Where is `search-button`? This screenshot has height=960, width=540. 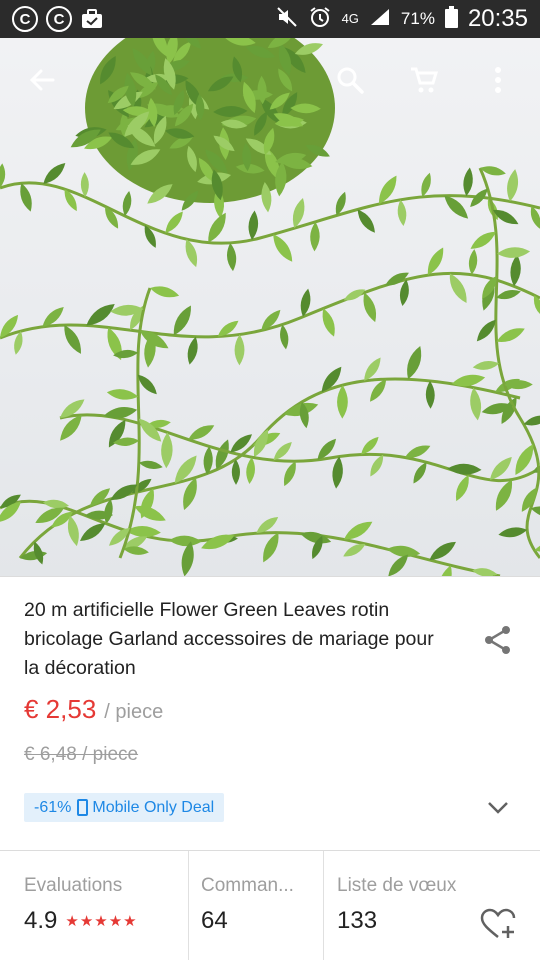
search-button is located at coordinates (350, 80).